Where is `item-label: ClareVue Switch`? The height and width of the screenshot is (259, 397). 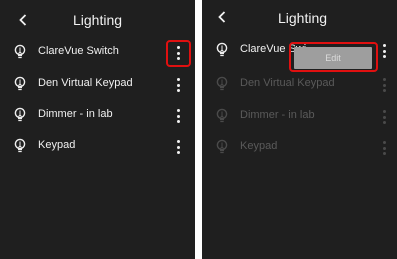
item-label: ClareVue Switch is located at coordinates (78, 51).